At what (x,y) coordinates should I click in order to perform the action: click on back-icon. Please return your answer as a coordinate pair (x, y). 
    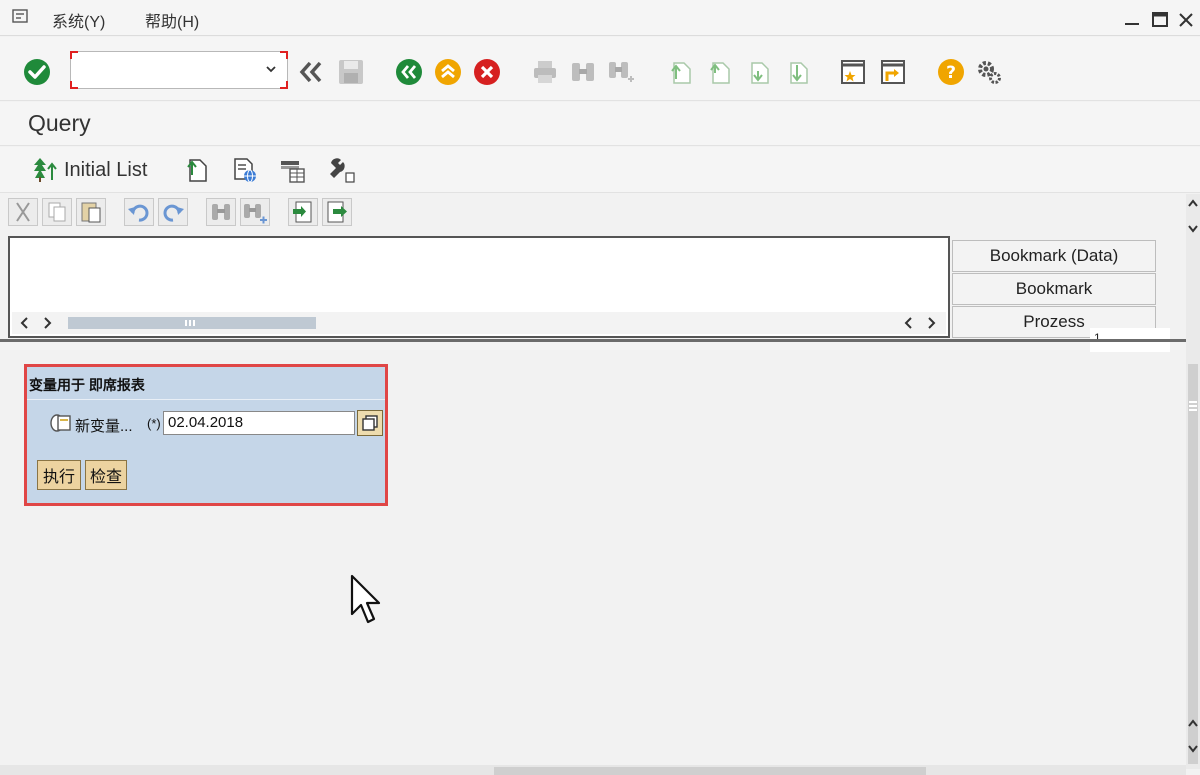
    Looking at the image, I should click on (409, 72).